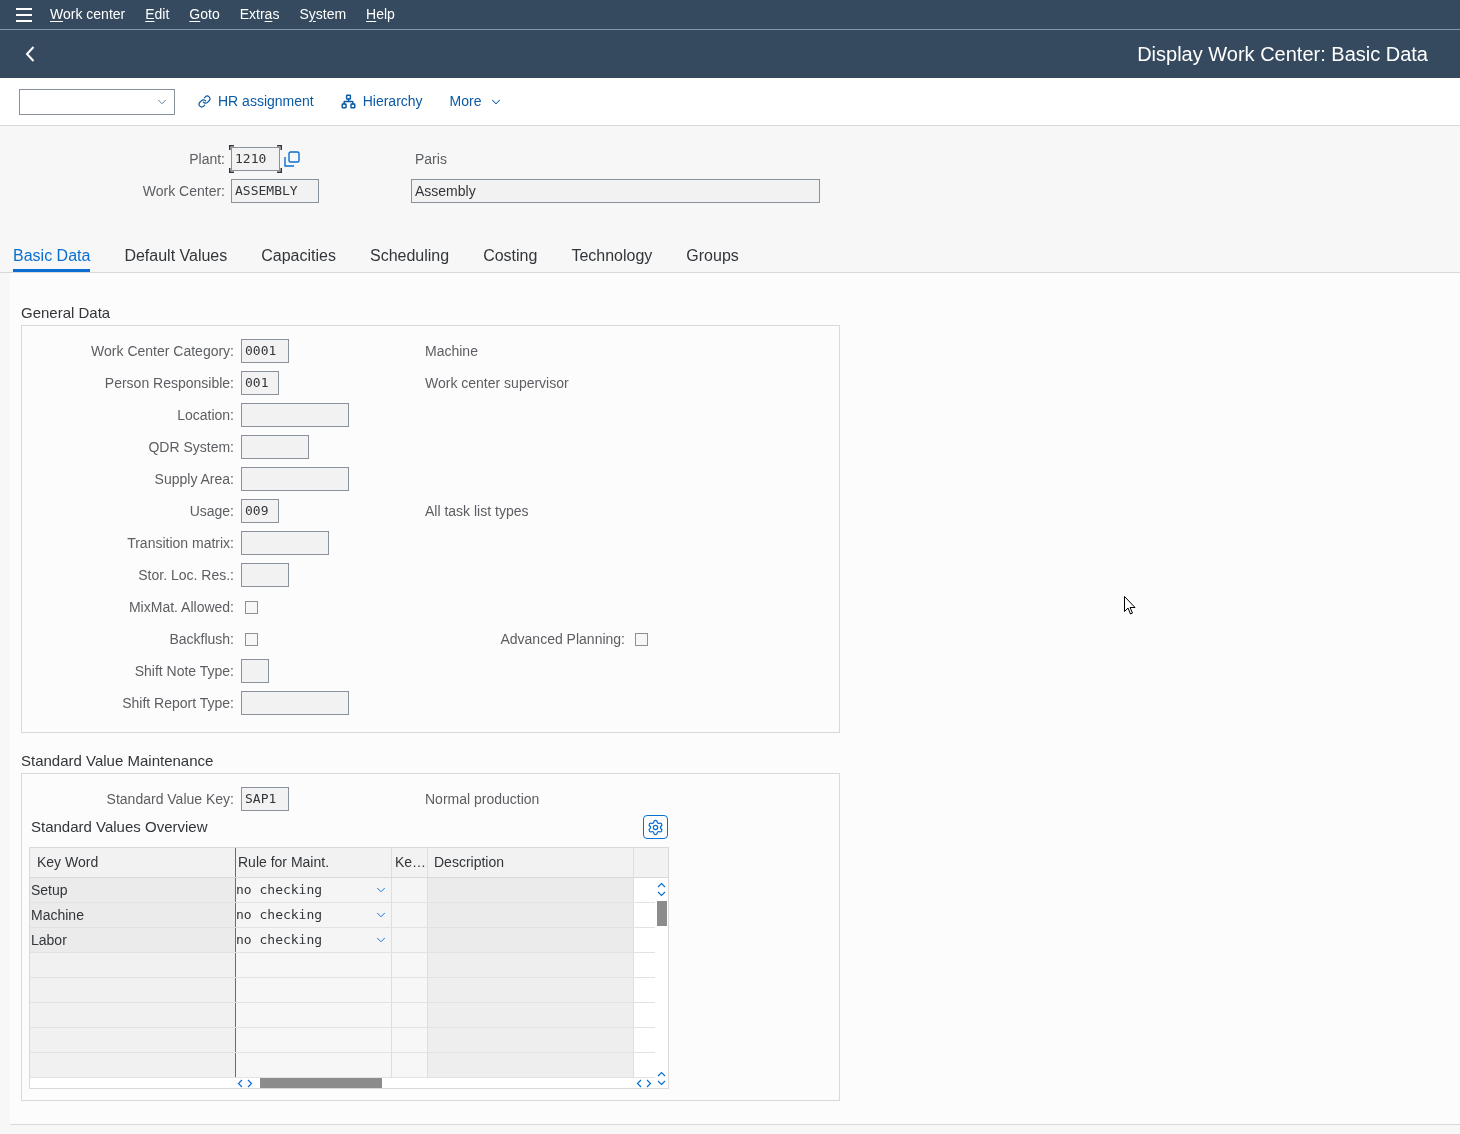 The image size is (1460, 1134). Describe the element at coordinates (118, 761) in the screenshot. I see `section-heading: Standard Value Maintenance` at that location.